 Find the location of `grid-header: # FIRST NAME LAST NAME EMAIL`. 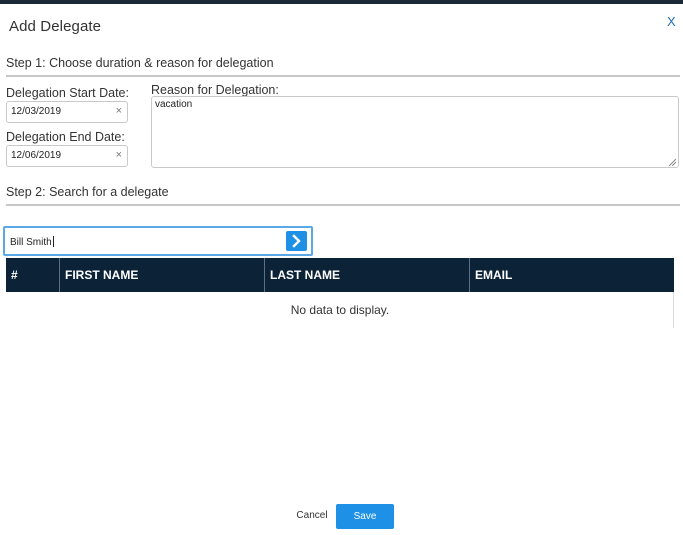

grid-header: # FIRST NAME LAST NAME EMAIL is located at coordinates (340, 275).